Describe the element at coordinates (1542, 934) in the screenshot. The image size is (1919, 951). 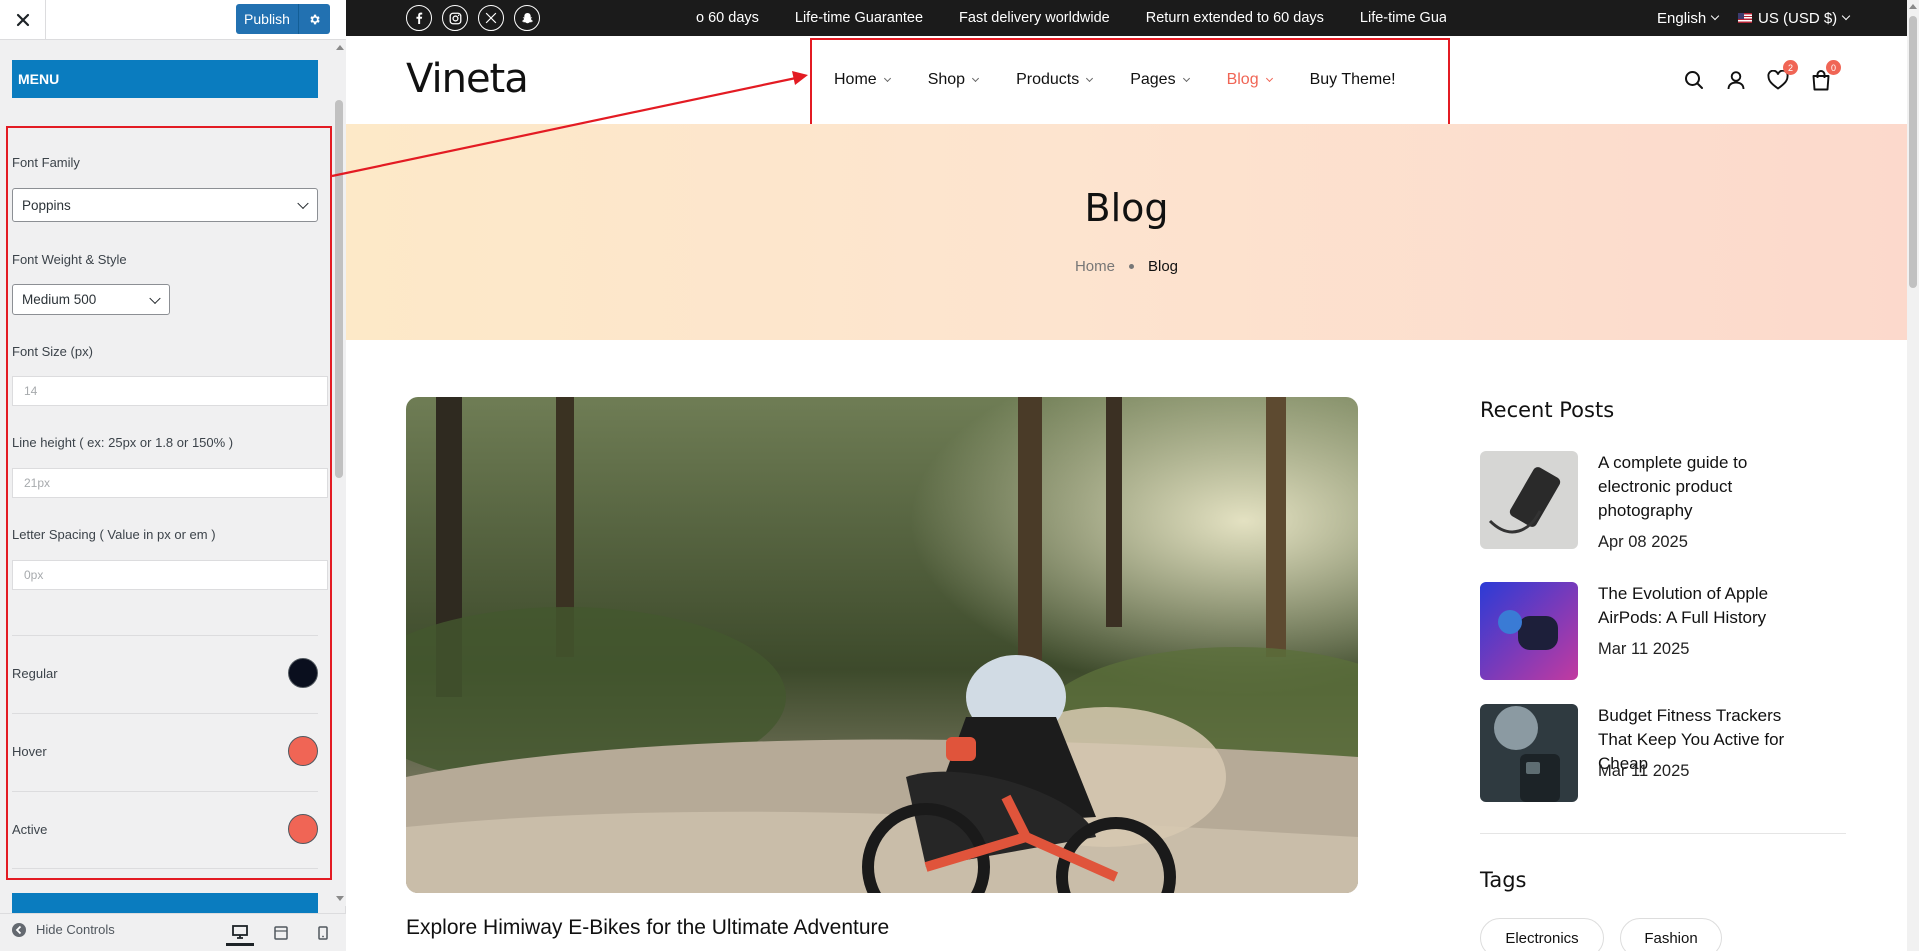
I see `tag-electronics: Electronics` at that location.